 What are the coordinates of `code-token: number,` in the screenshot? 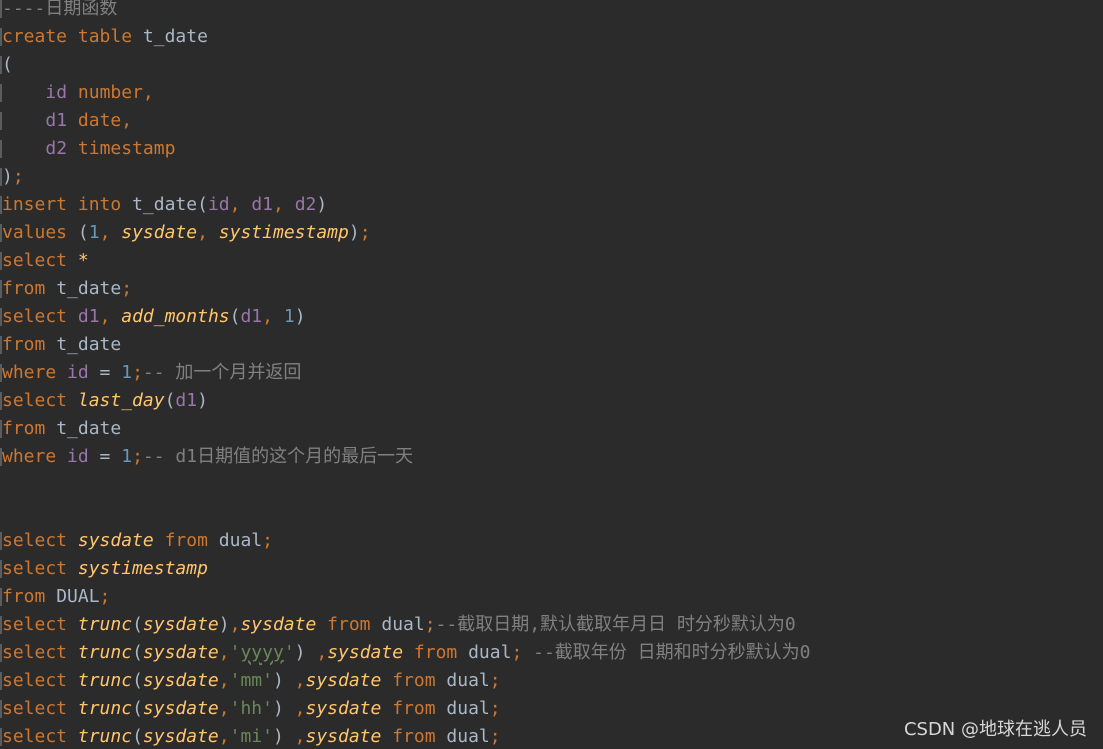 It's located at (115, 92).